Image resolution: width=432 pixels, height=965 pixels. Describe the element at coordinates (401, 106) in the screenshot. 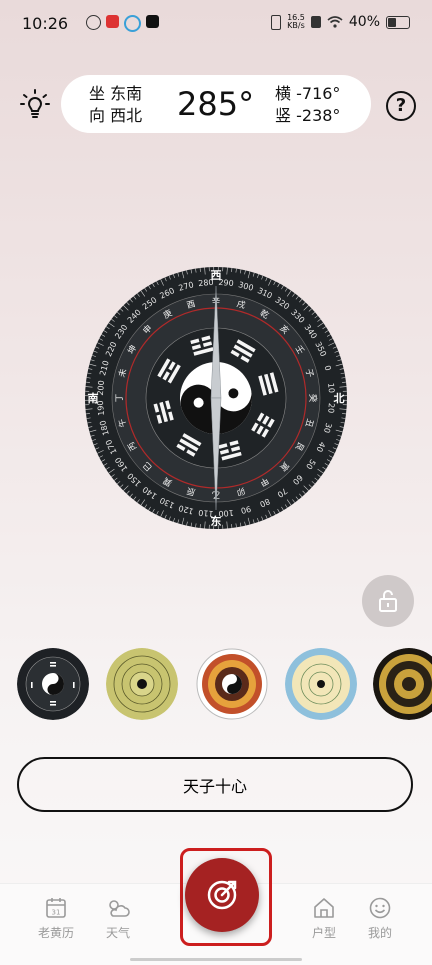

I see `help-button: ?` at that location.